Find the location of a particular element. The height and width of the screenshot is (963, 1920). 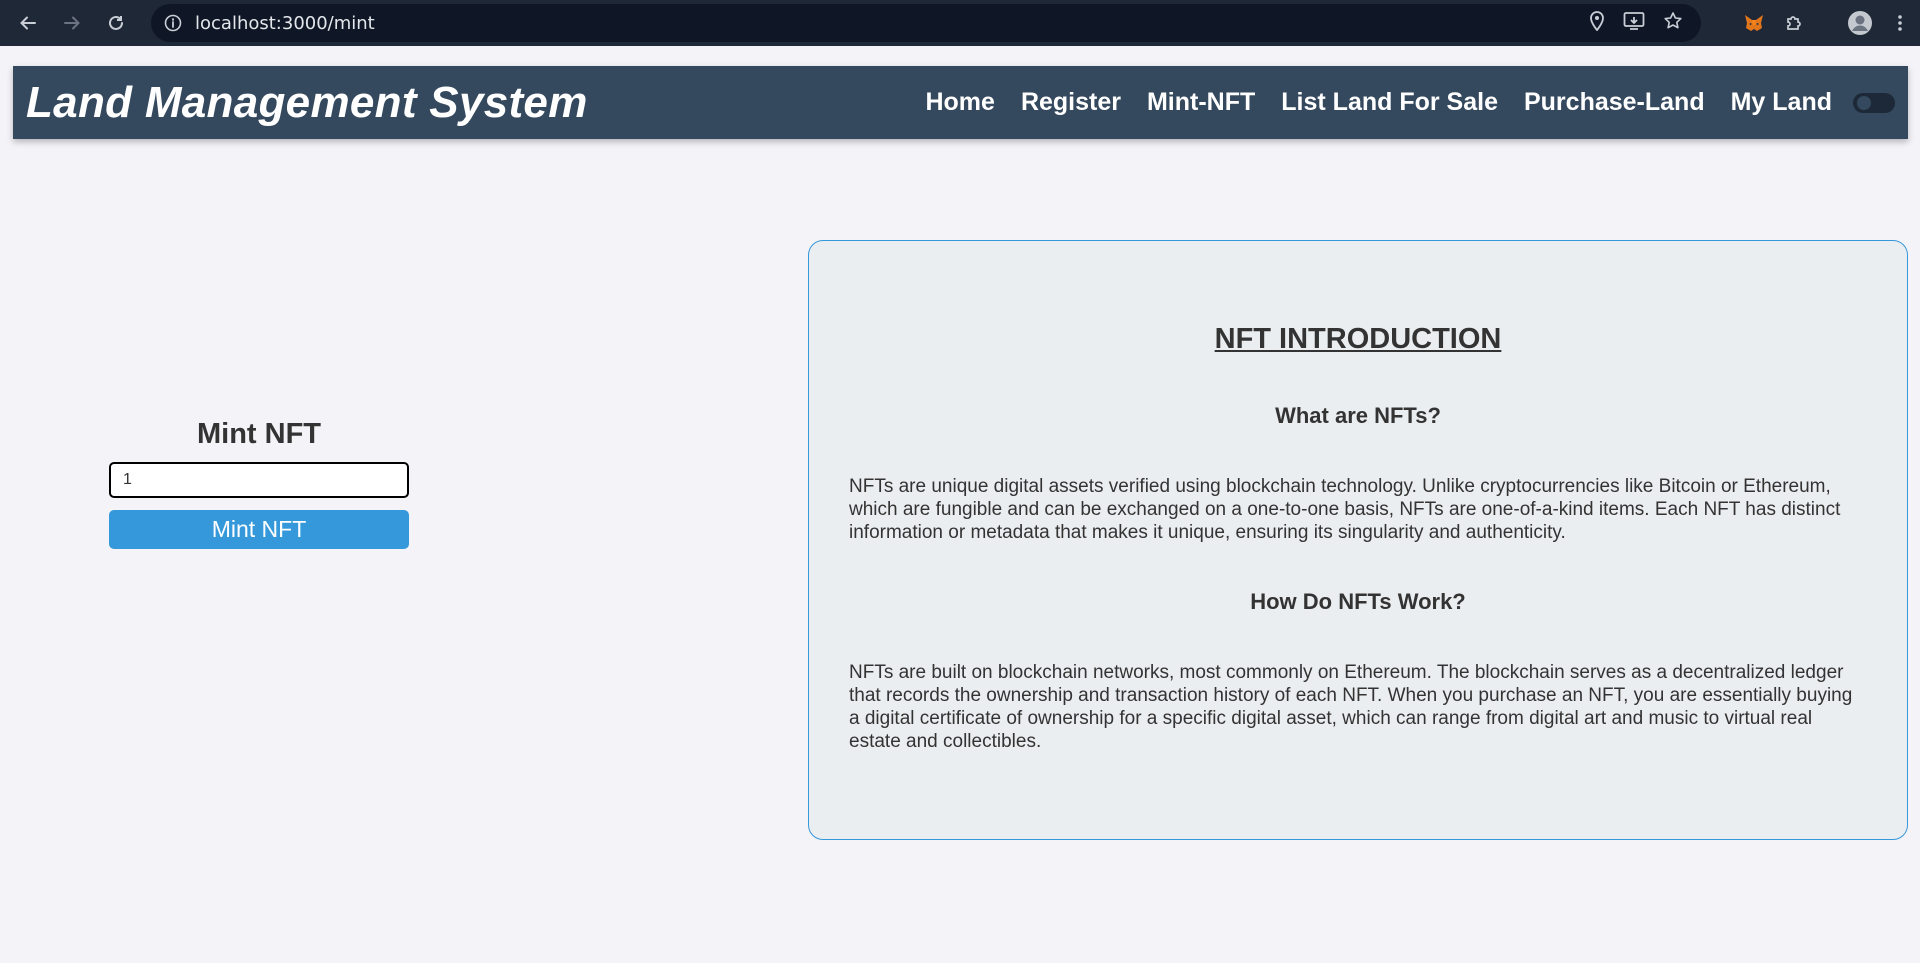

nav-register: Register is located at coordinates (1071, 102).